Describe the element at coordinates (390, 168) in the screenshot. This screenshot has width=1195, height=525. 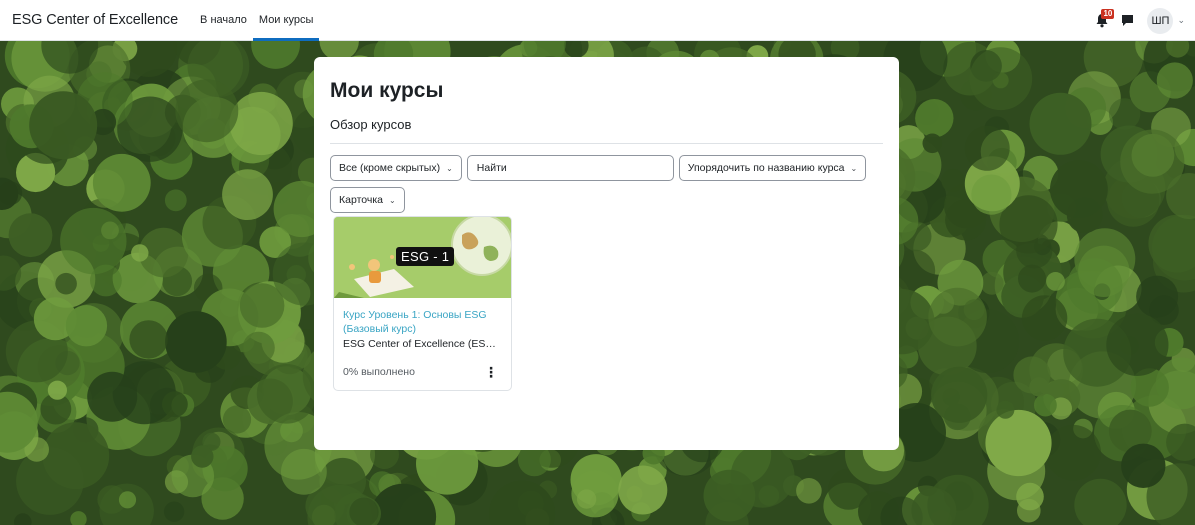
I see `grouping-dropdown-label: Все (кроме скрытых)` at that location.